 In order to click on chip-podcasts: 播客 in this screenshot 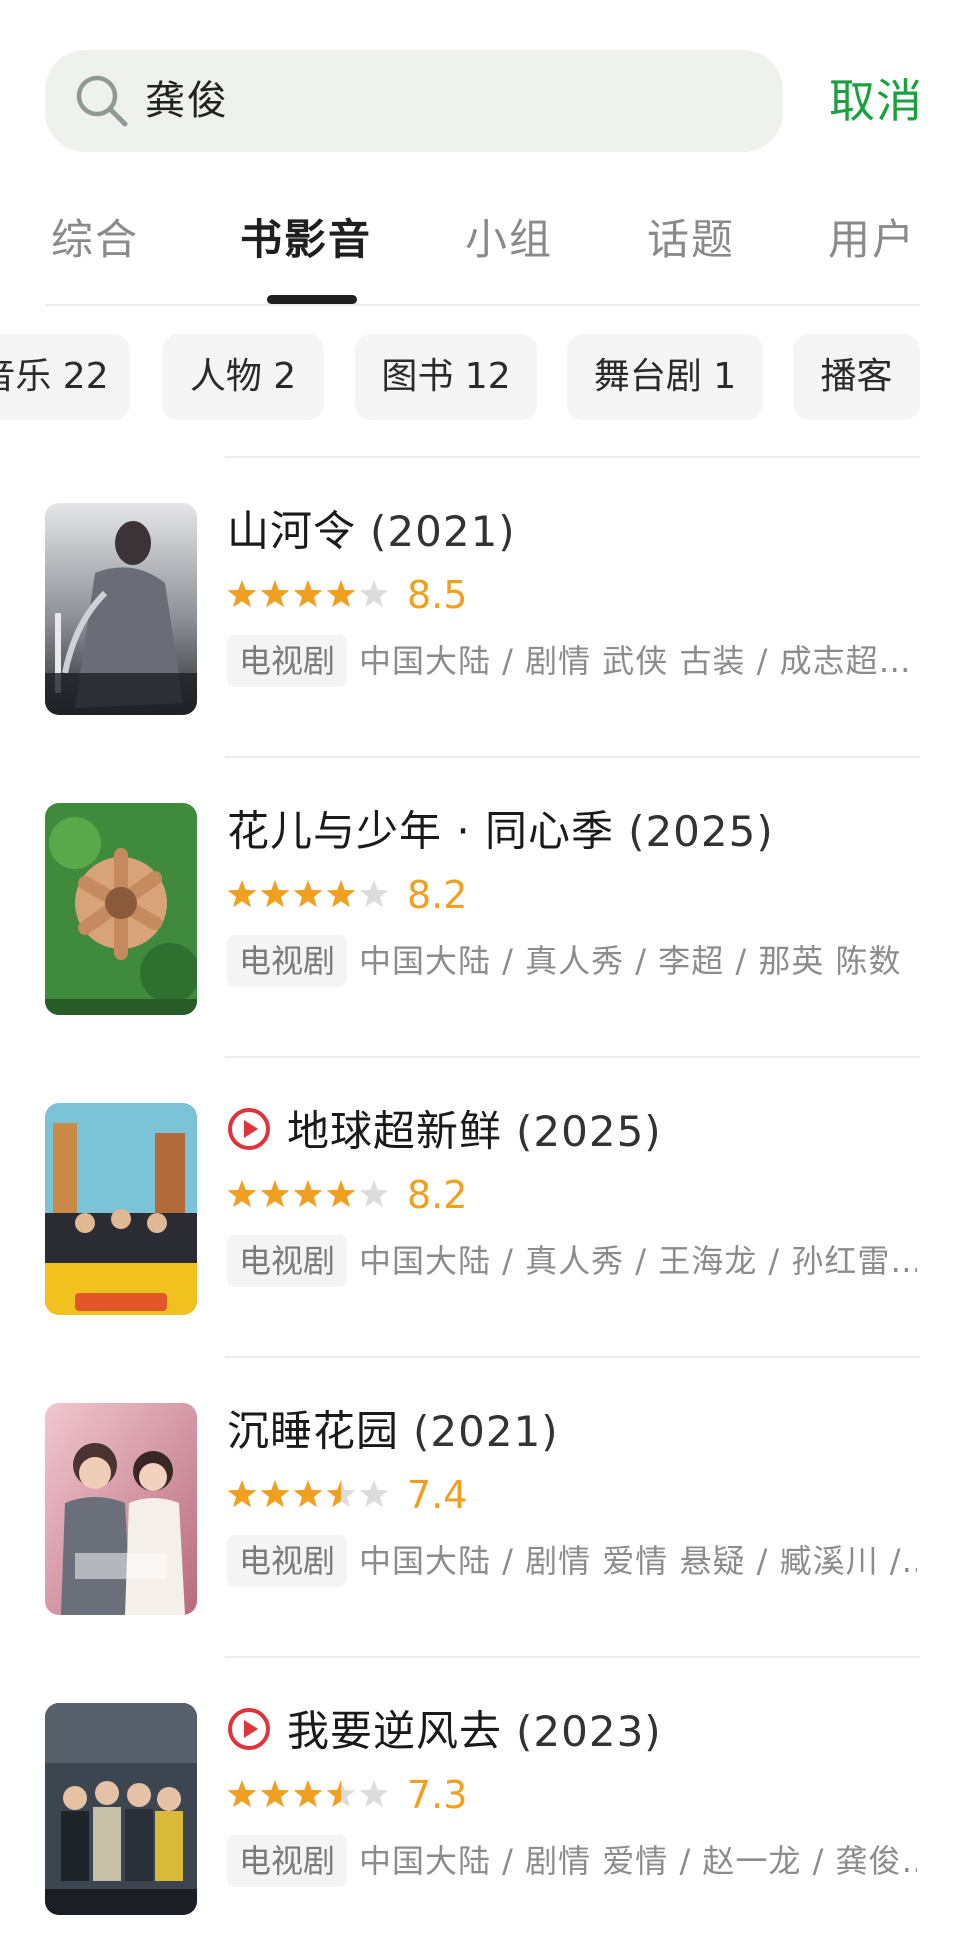, I will do `click(856, 377)`.